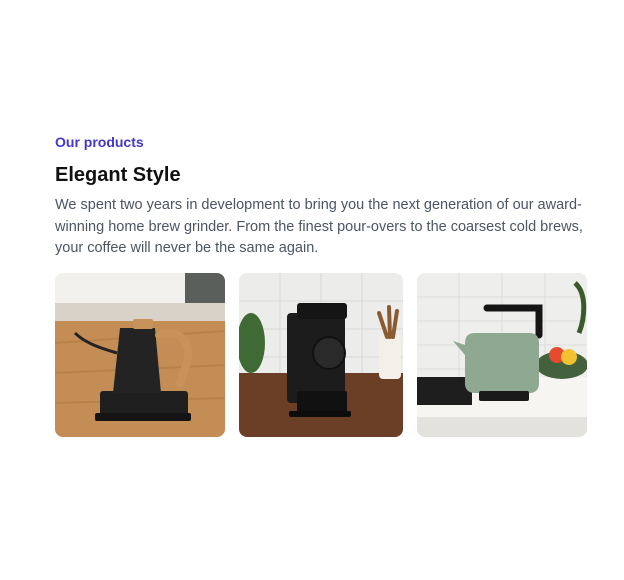 Image resolution: width=624 pixels, height=580 pixels. What do you see at coordinates (502, 355) in the screenshot?
I see `electric-kettle-photo` at bounding box center [502, 355].